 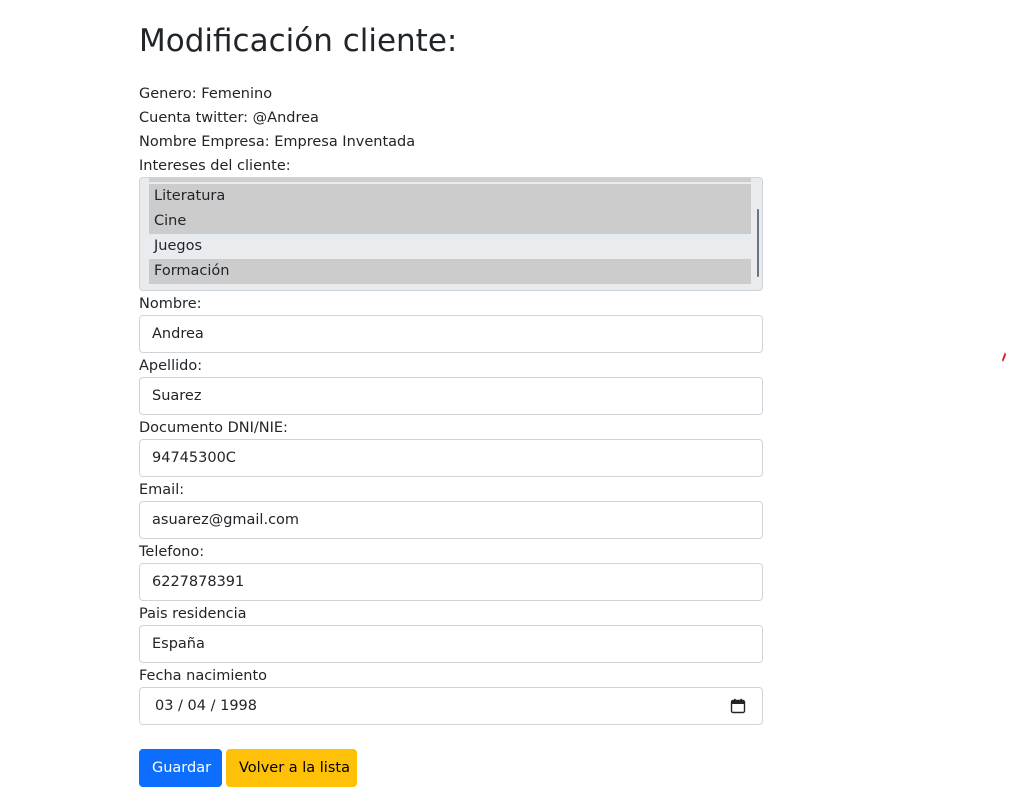 What do you see at coordinates (450, 246) in the screenshot?
I see `option-juegos: Juegos` at bounding box center [450, 246].